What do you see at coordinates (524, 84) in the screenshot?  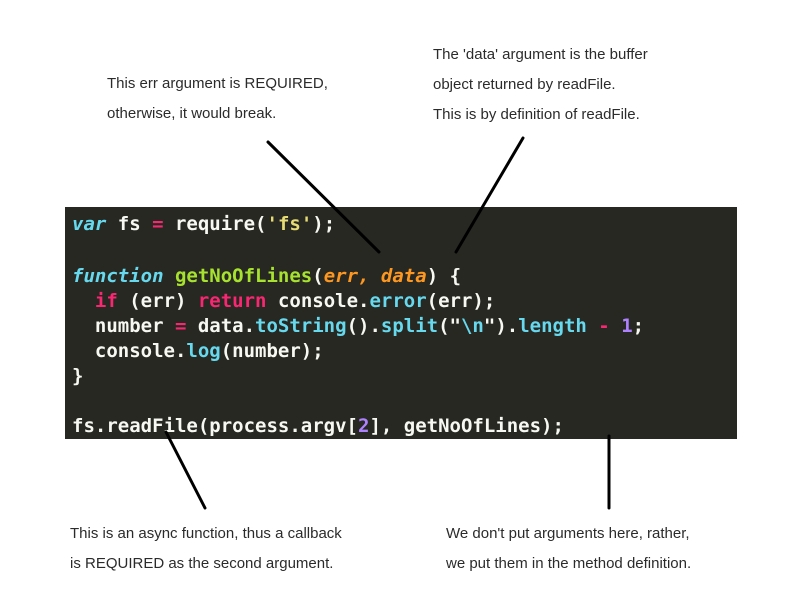 I see `annotation-line: object returned by readFile.` at bounding box center [524, 84].